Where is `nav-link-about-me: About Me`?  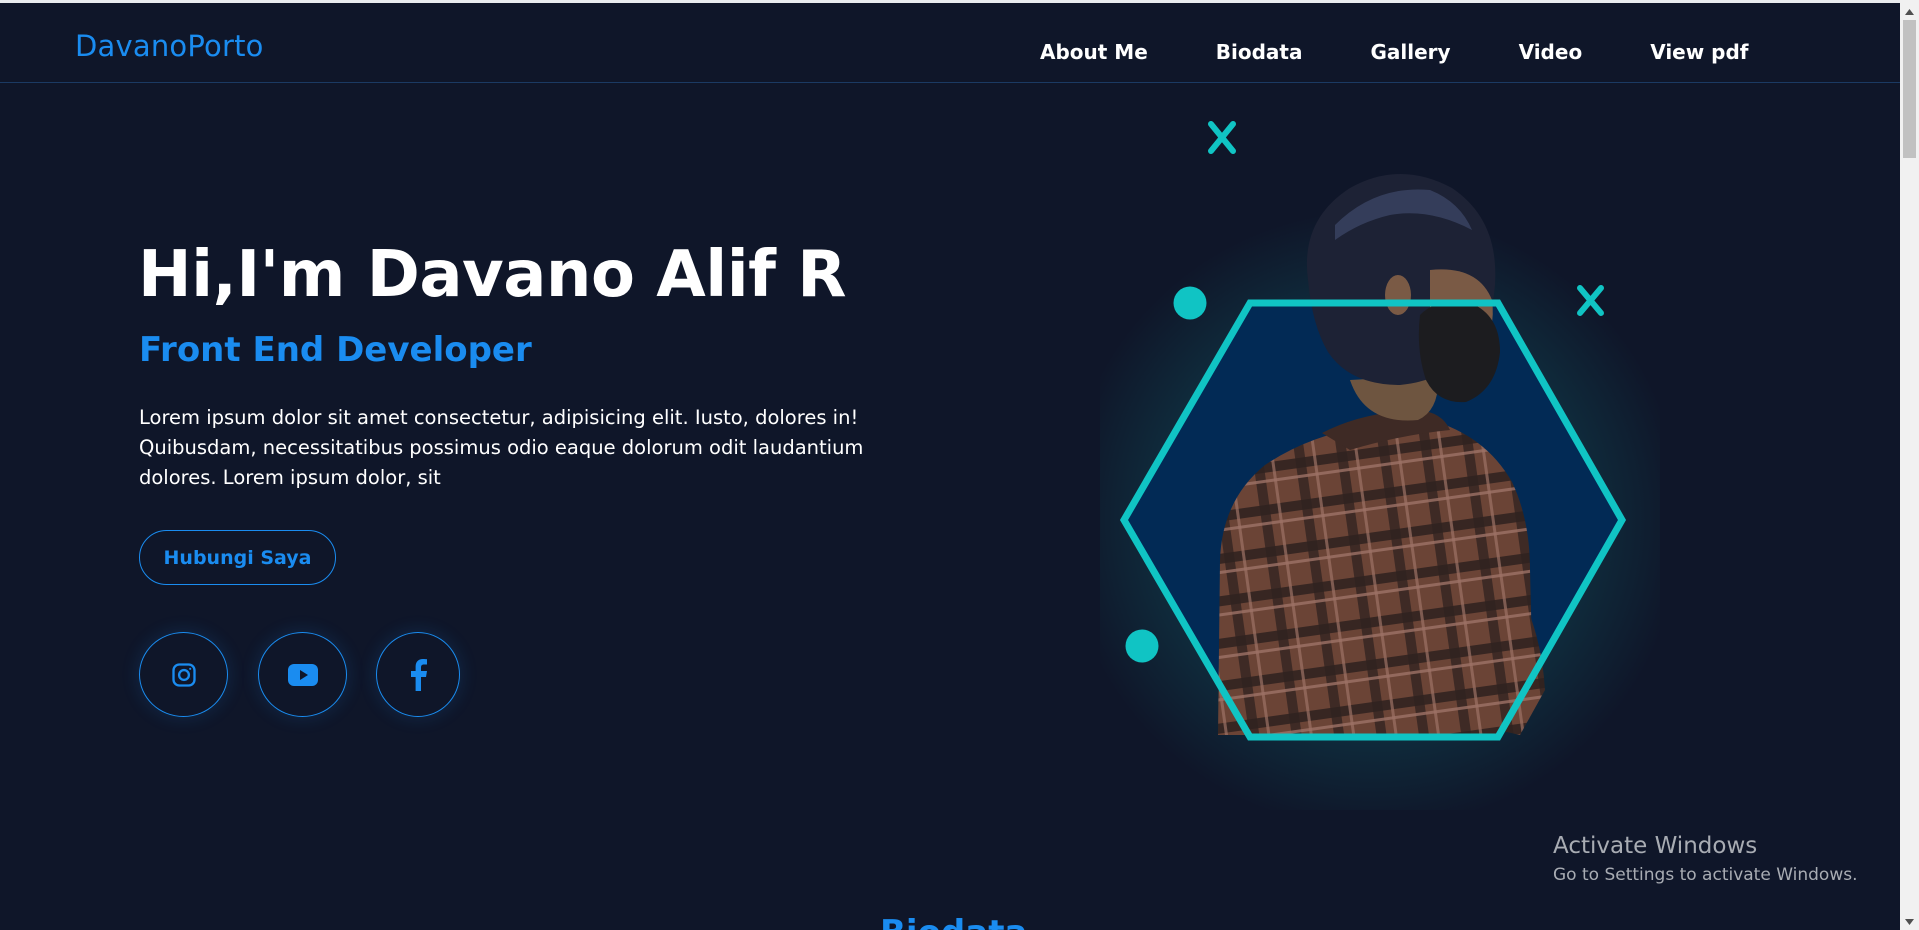
nav-link-about-me: About Me is located at coordinates (1094, 52).